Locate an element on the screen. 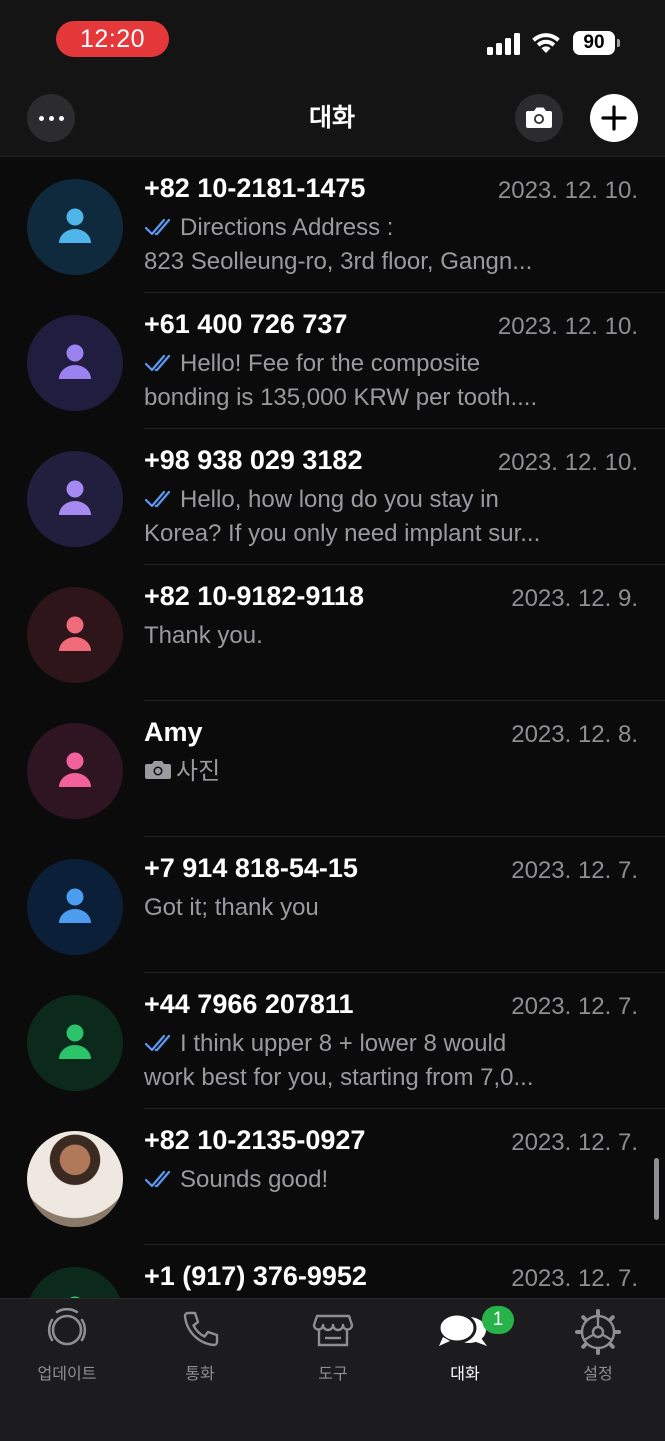  preview-line: Directions Address : is located at coordinates (364, 228).